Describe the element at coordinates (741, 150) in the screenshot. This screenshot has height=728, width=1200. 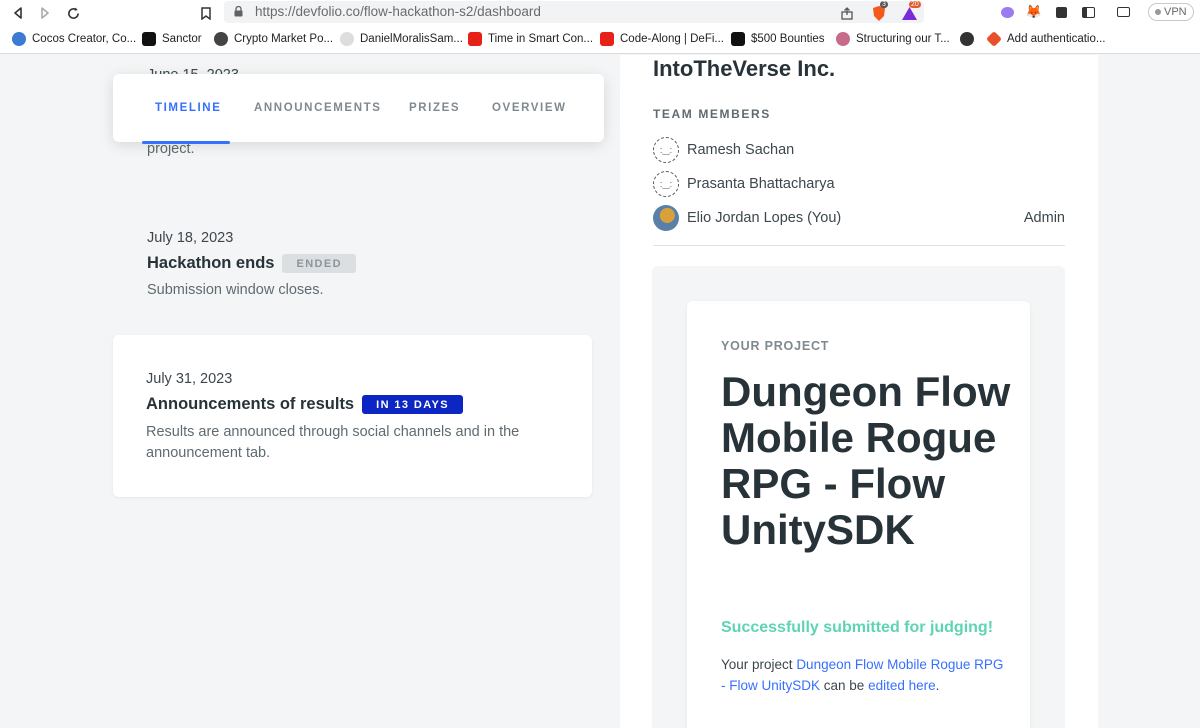
I see `member-name: Ramesh Sachan` at that location.